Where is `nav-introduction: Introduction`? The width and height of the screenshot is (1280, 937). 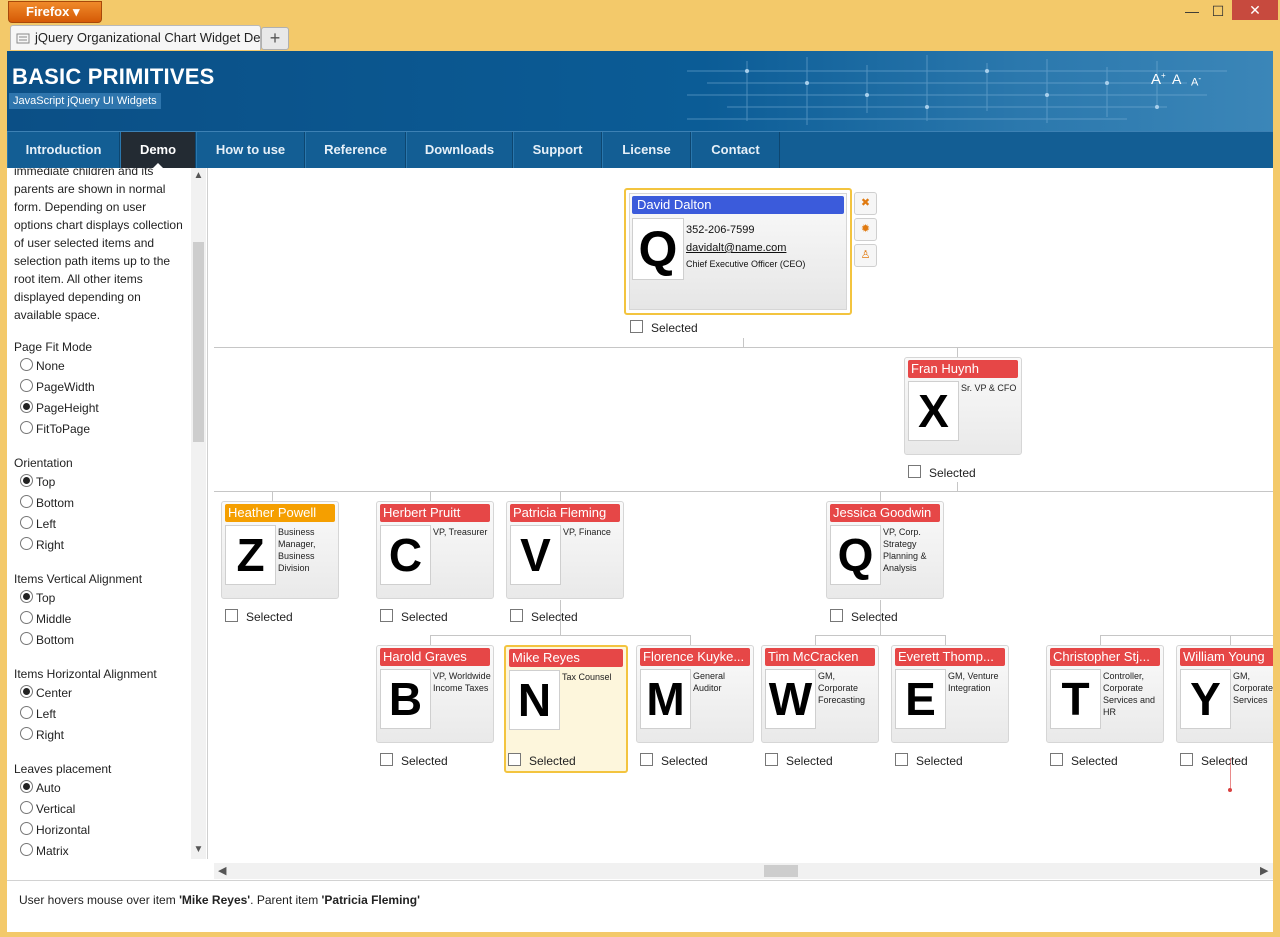
nav-introduction: Introduction is located at coordinates (63, 150).